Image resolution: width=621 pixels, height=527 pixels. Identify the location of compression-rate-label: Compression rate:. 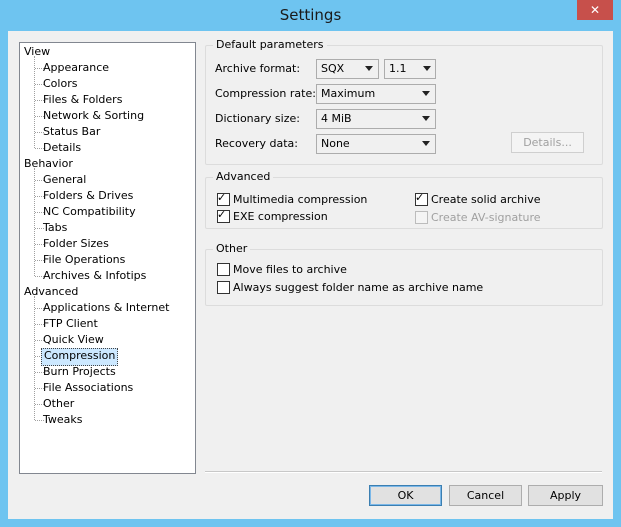
(265, 93).